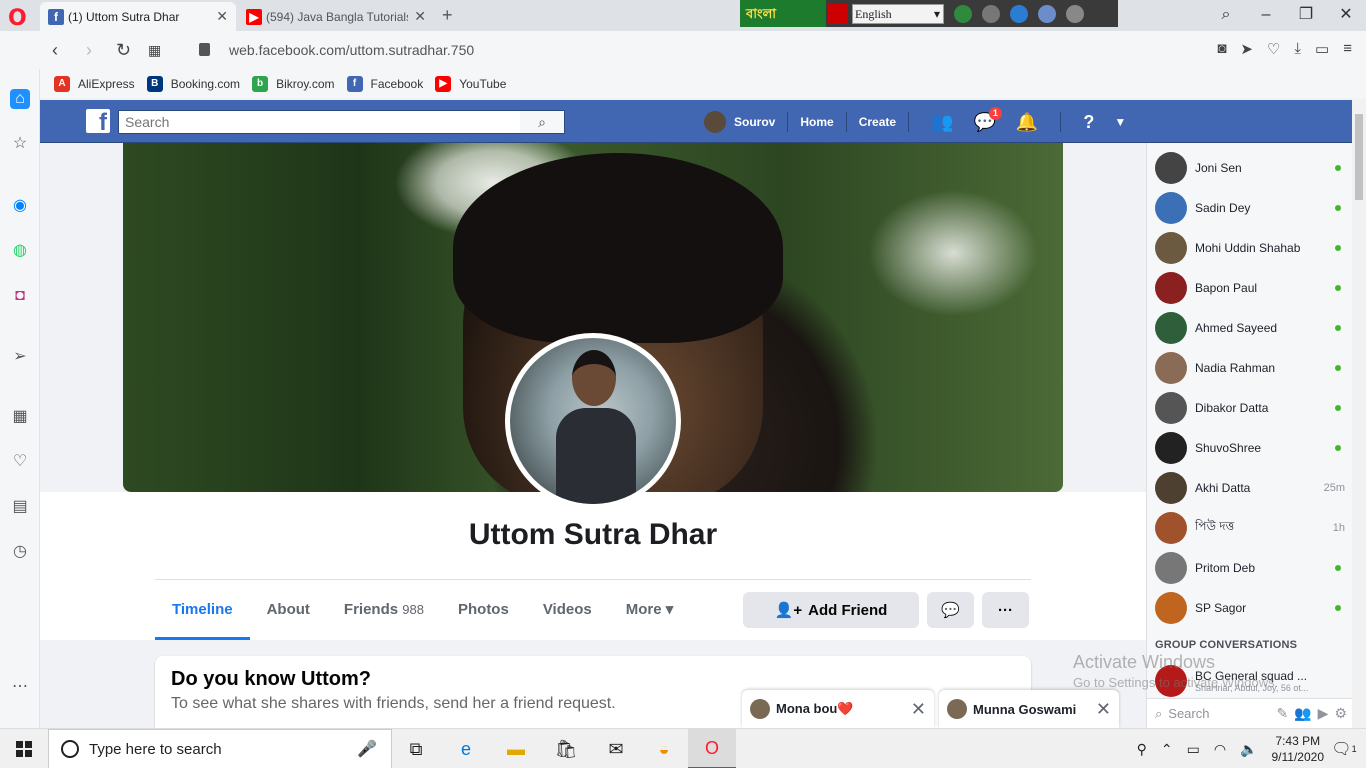  What do you see at coordinates (754, 122) in the screenshot?
I see `nav-user-name: Sourov` at bounding box center [754, 122].